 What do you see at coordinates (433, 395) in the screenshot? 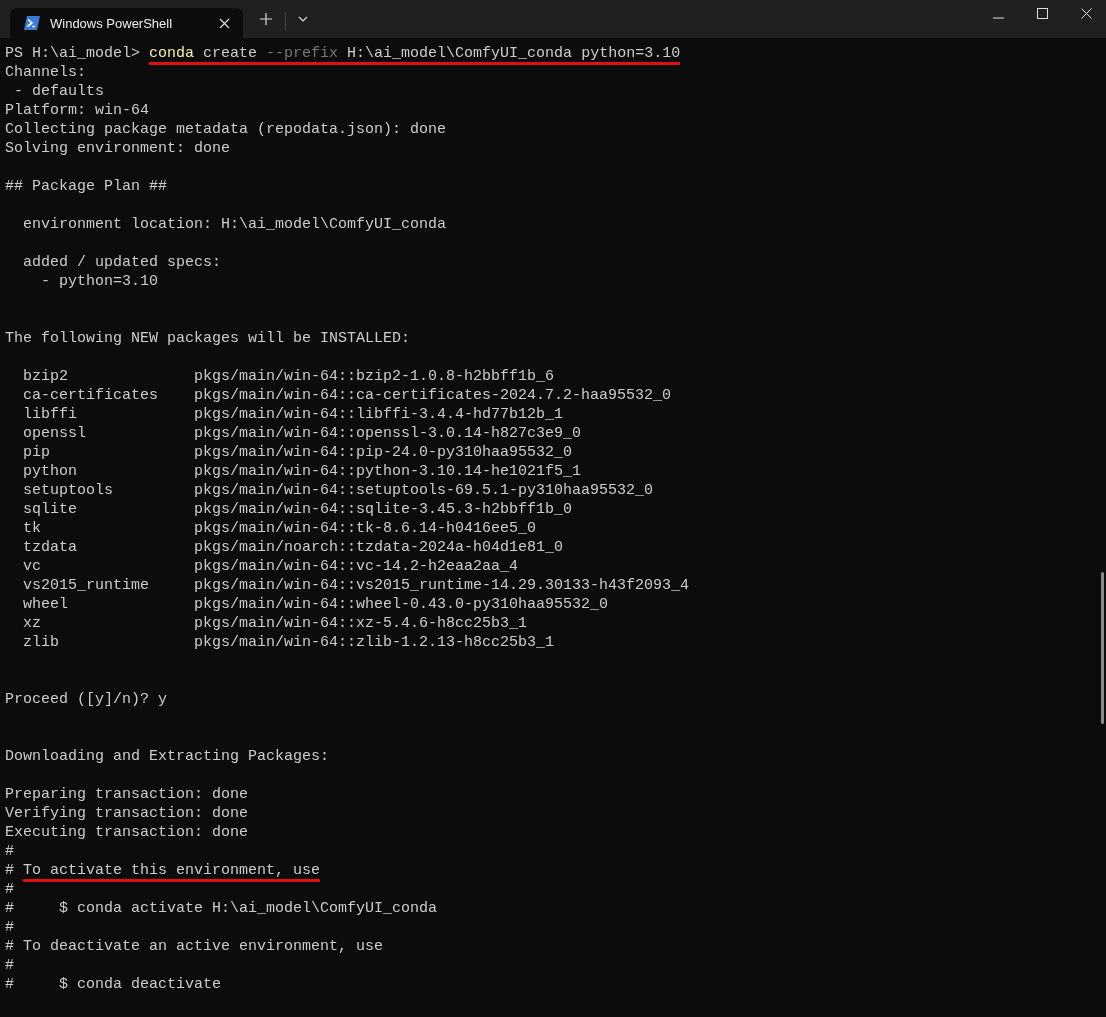
I see `package-spec: pkgs/main/win-64::ca-certificates-2024.7.2-haa95532_0` at bounding box center [433, 395].